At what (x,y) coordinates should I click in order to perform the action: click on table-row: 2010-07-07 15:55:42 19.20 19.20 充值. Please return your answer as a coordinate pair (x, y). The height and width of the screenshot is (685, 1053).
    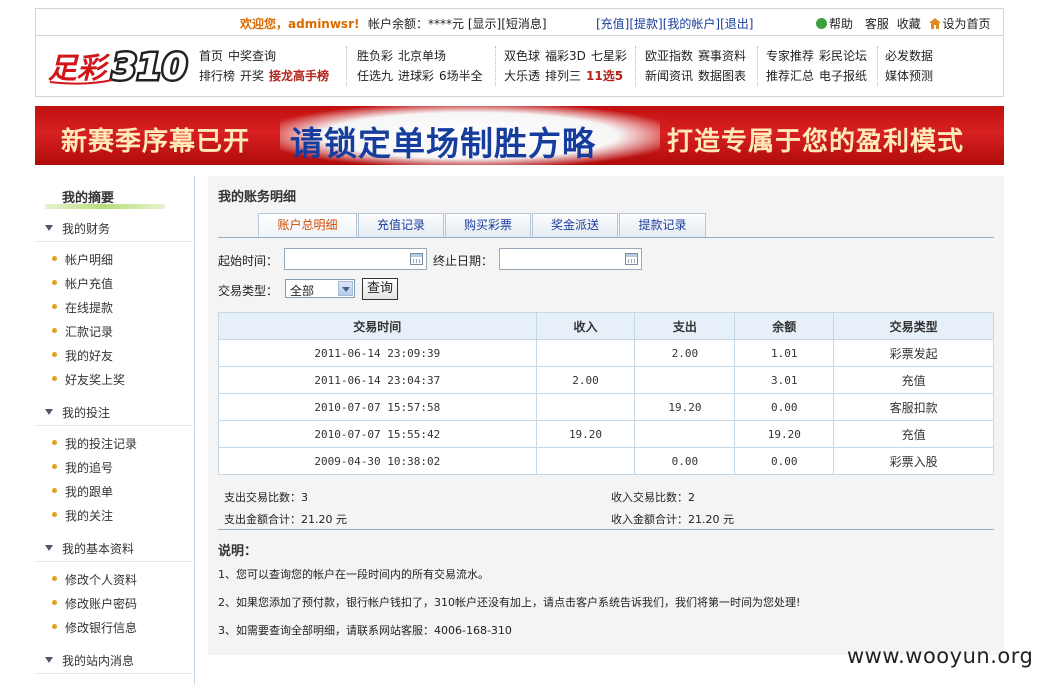
    Looking at the image, I should click on (606, 434).